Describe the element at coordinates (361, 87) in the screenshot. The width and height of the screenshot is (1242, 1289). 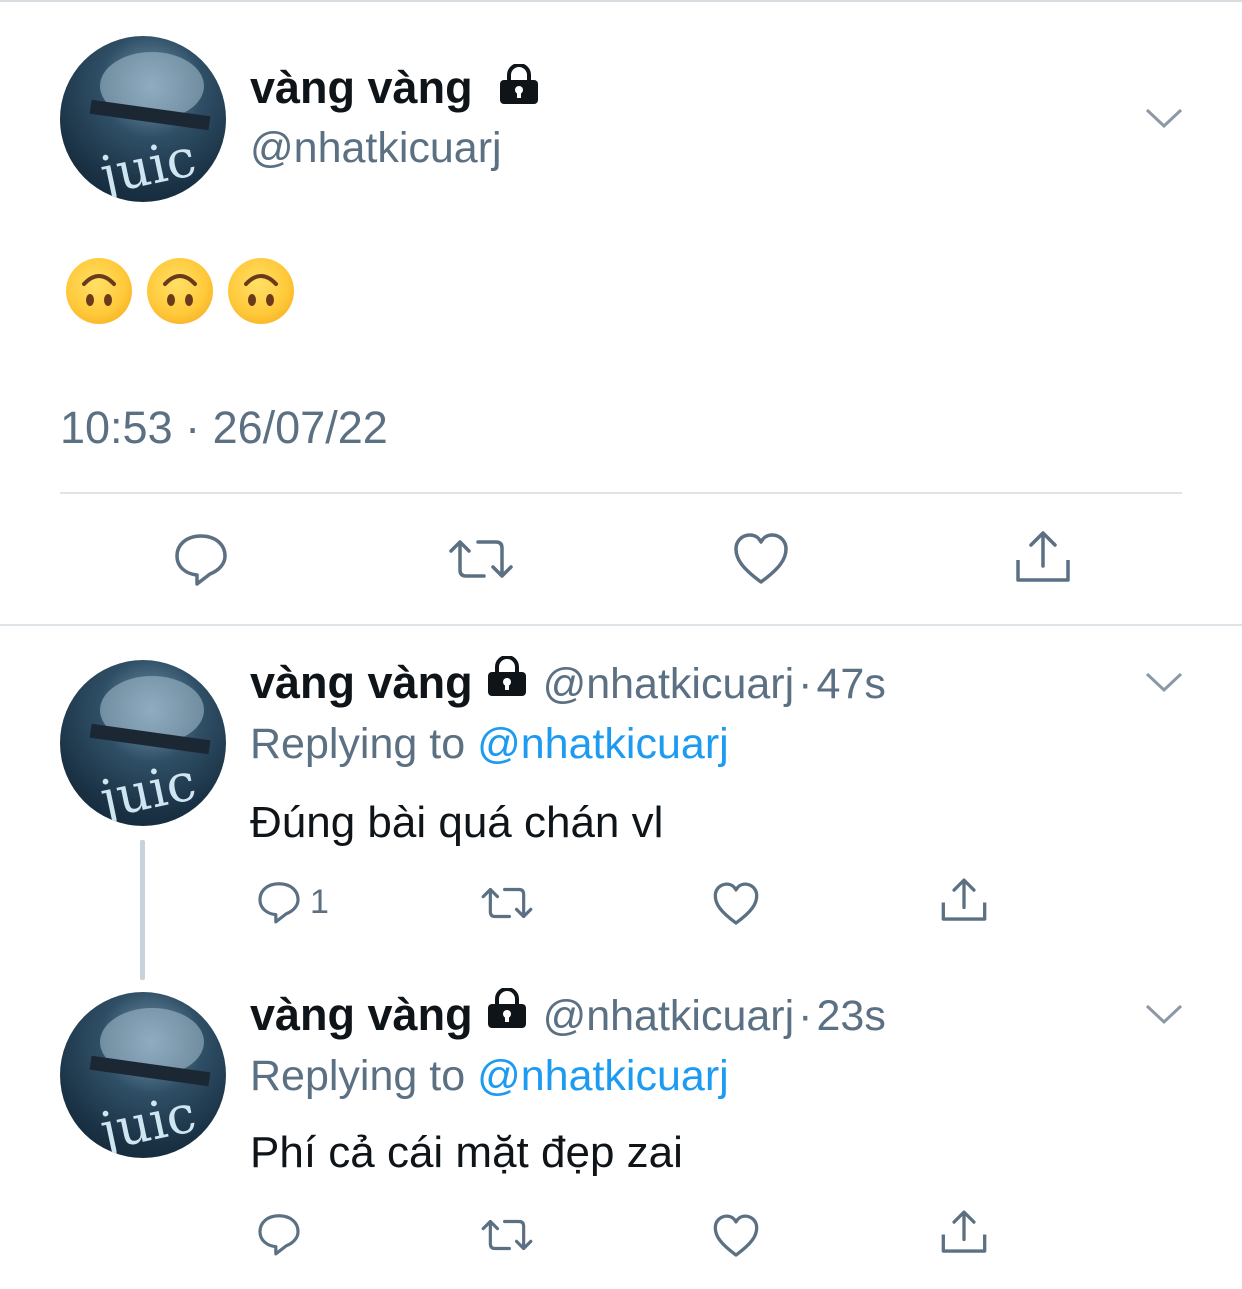
I see `display-name-text: vàng vàng` at that location.